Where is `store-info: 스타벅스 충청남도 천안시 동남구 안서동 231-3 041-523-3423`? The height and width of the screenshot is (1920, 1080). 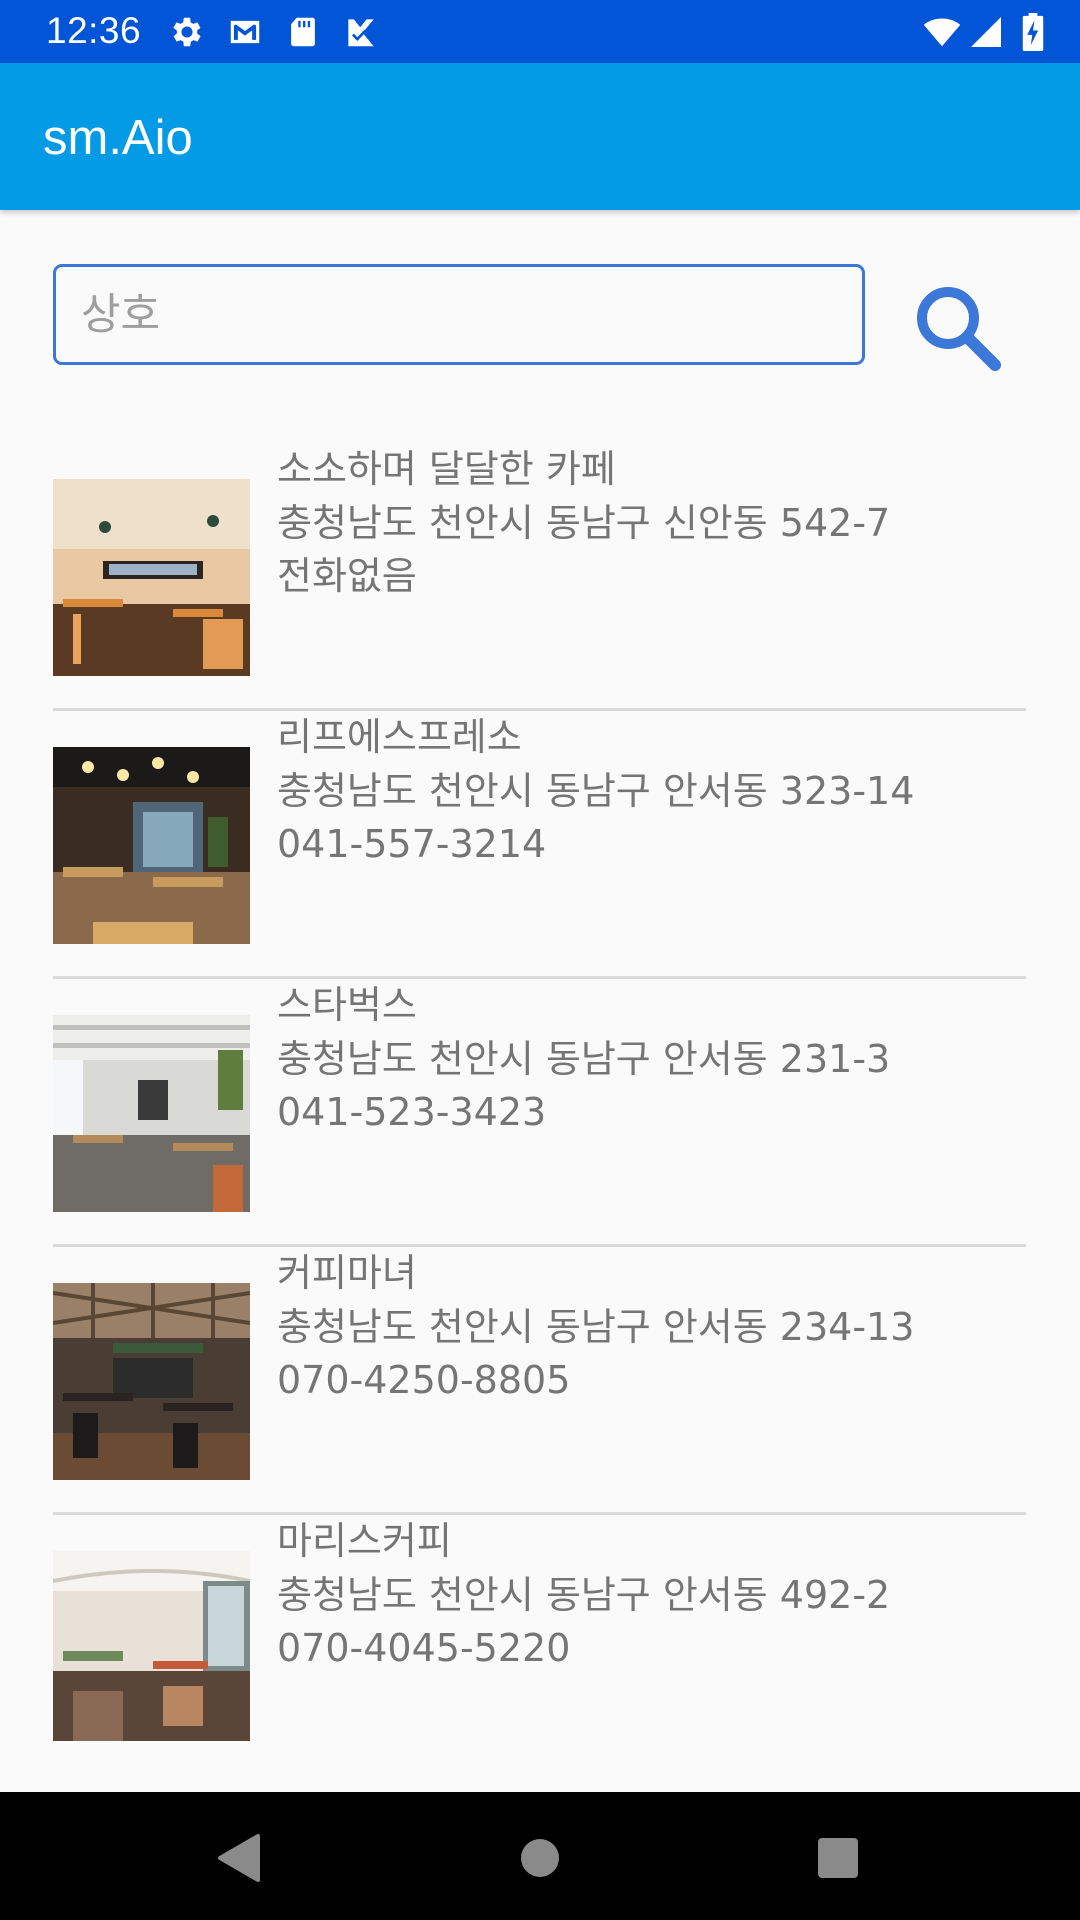 store-info: 스타벅스 충청남도 천안시 동남구 안서동 231-3 041-523-3423 is located at coordinates (649, 1059).